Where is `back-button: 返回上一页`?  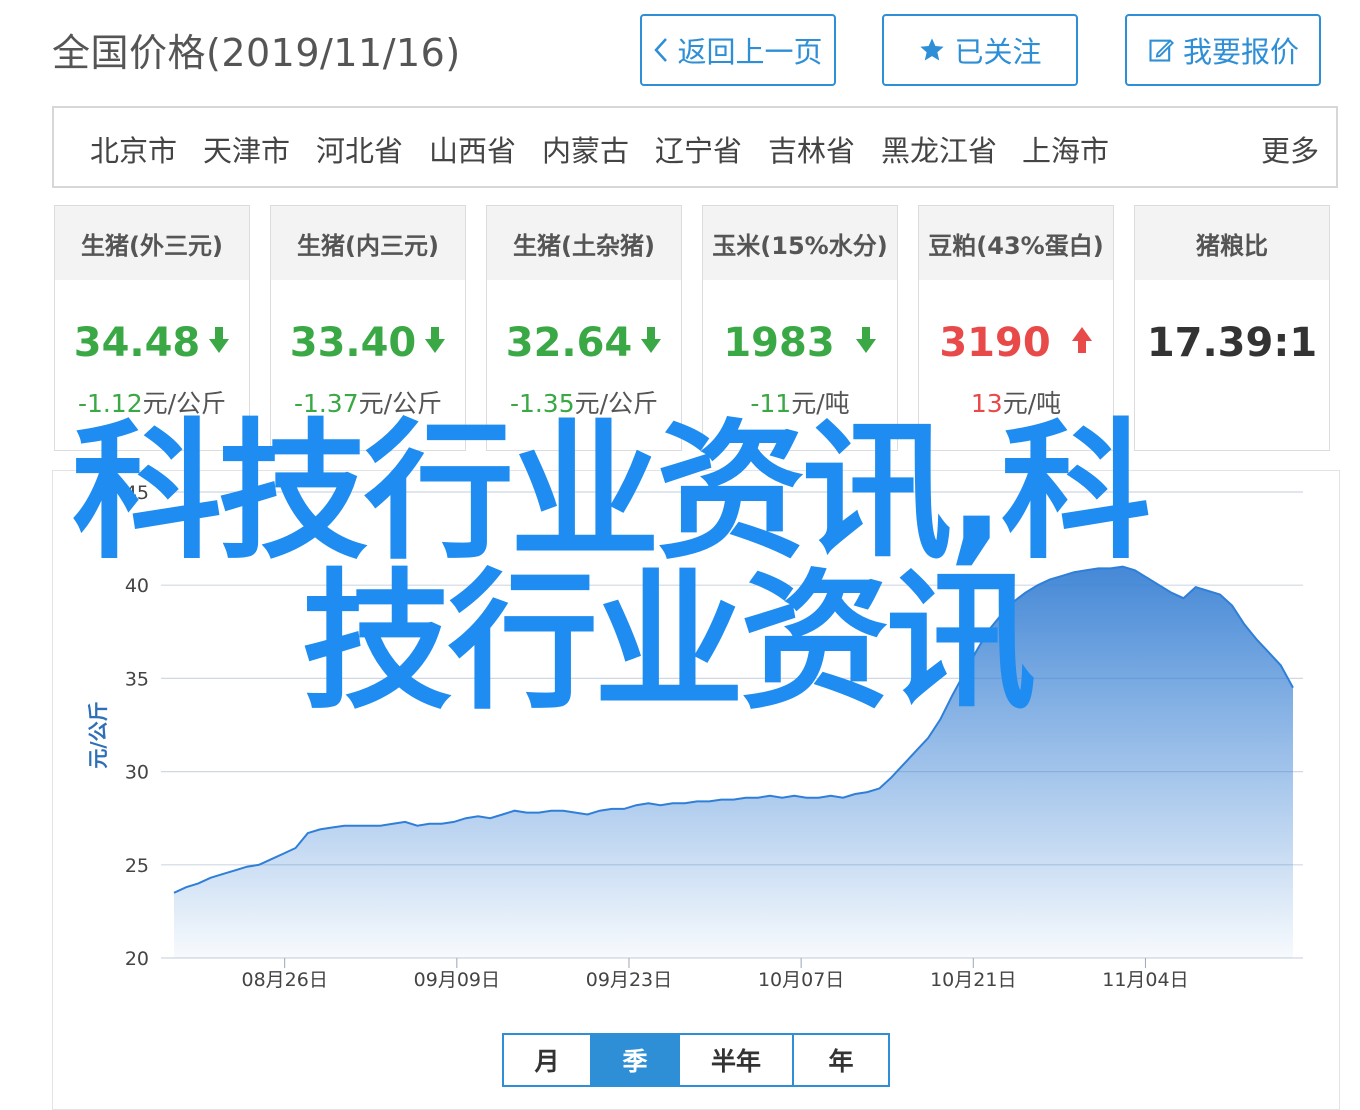 back-button: 返回上一页 is located at coordinates (738, 50).